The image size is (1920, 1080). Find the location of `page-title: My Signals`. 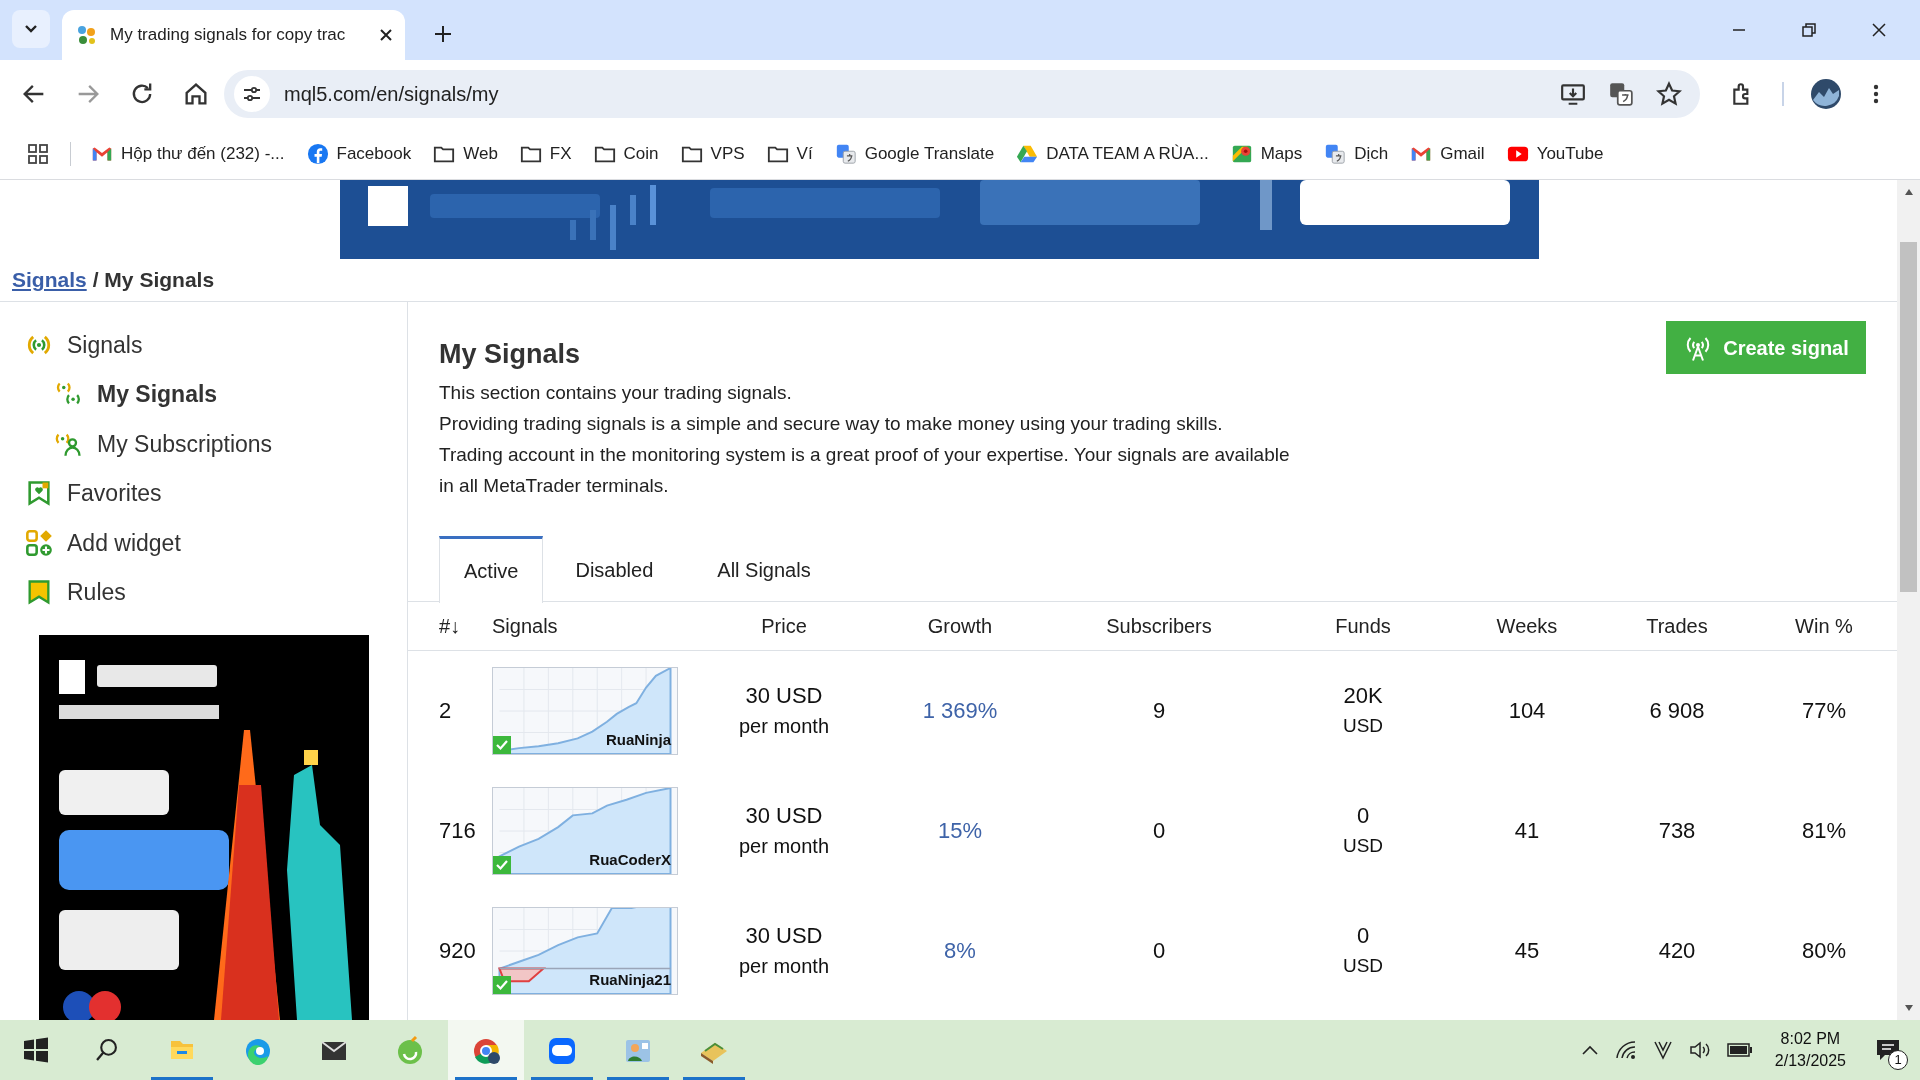

page-title: My Signals is located at coordinates (510, 354).